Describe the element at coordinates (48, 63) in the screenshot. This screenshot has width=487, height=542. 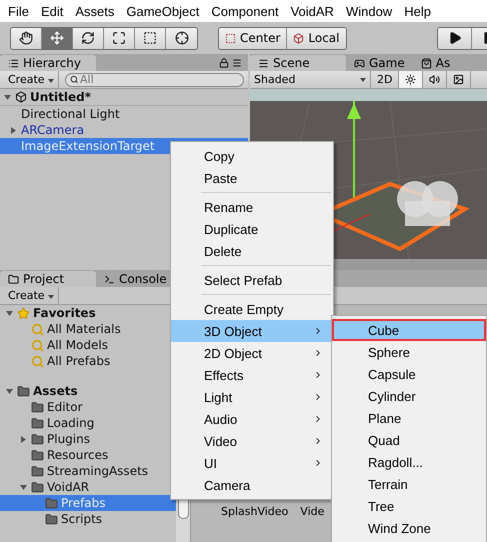
I see `hierarchy-tab: Hierarchy` at that location.